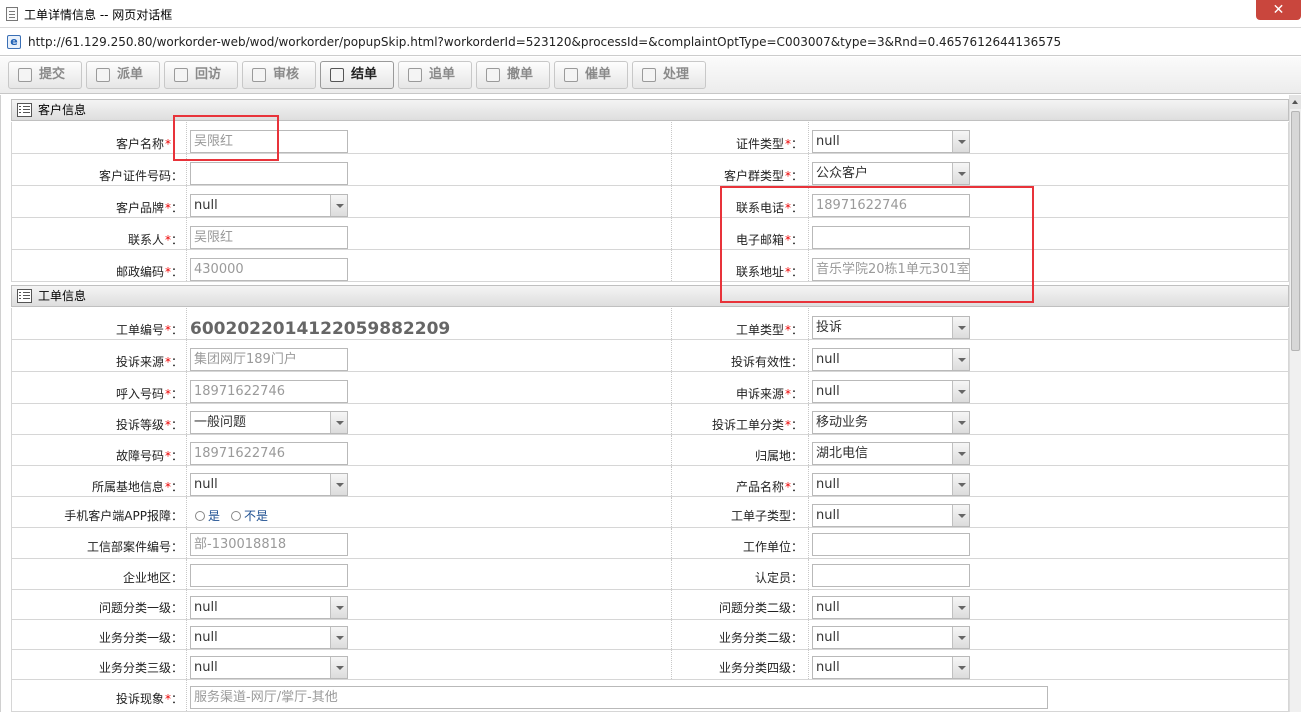 This screenshot has width=1301, height=712. I want to click on follow-button: 追单, so click(435, 75).